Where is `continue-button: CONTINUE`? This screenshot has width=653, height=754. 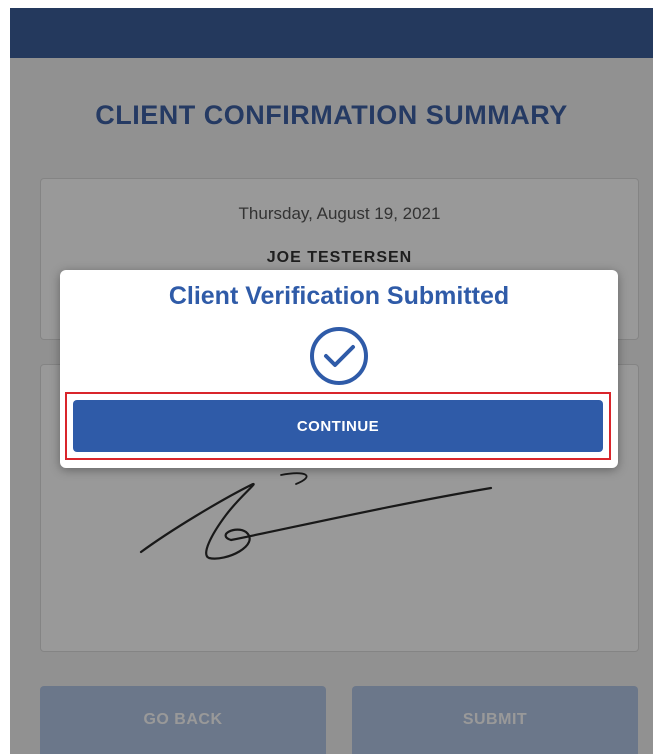 continue-button: CONTINUE is located at coordinates (338, 426).